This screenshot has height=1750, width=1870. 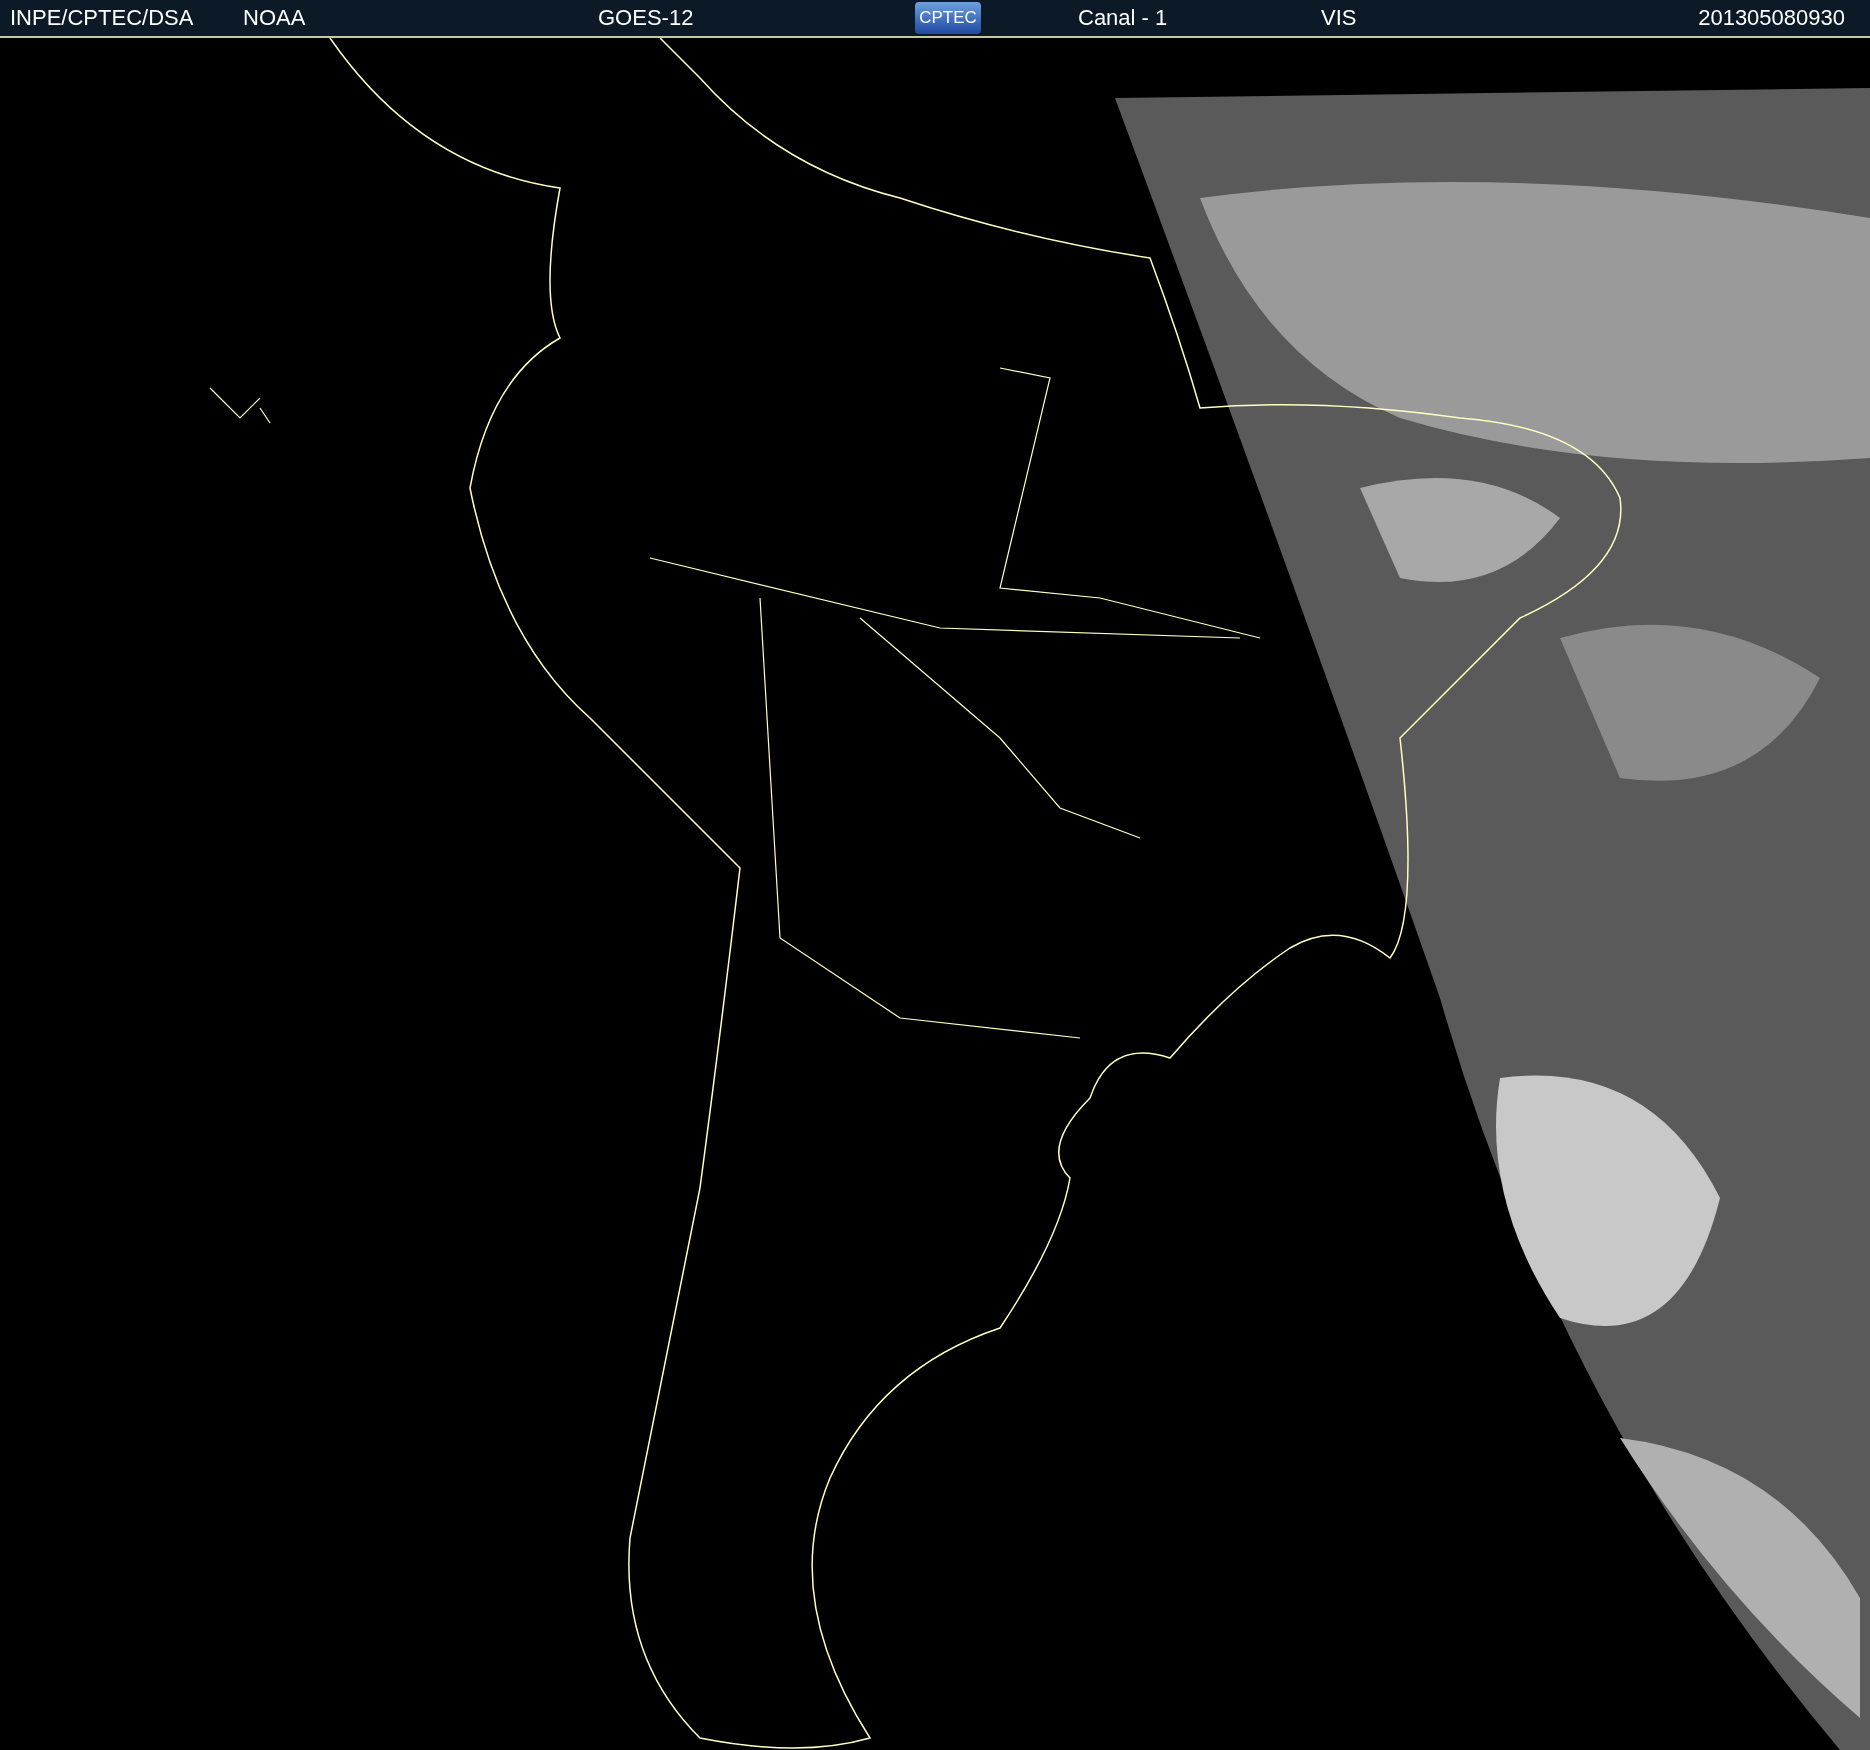 What do you see at coordinates (646, 18) in the screenshot?
I see `satellite-label: GOES-12` at bounding box center [646, 18].